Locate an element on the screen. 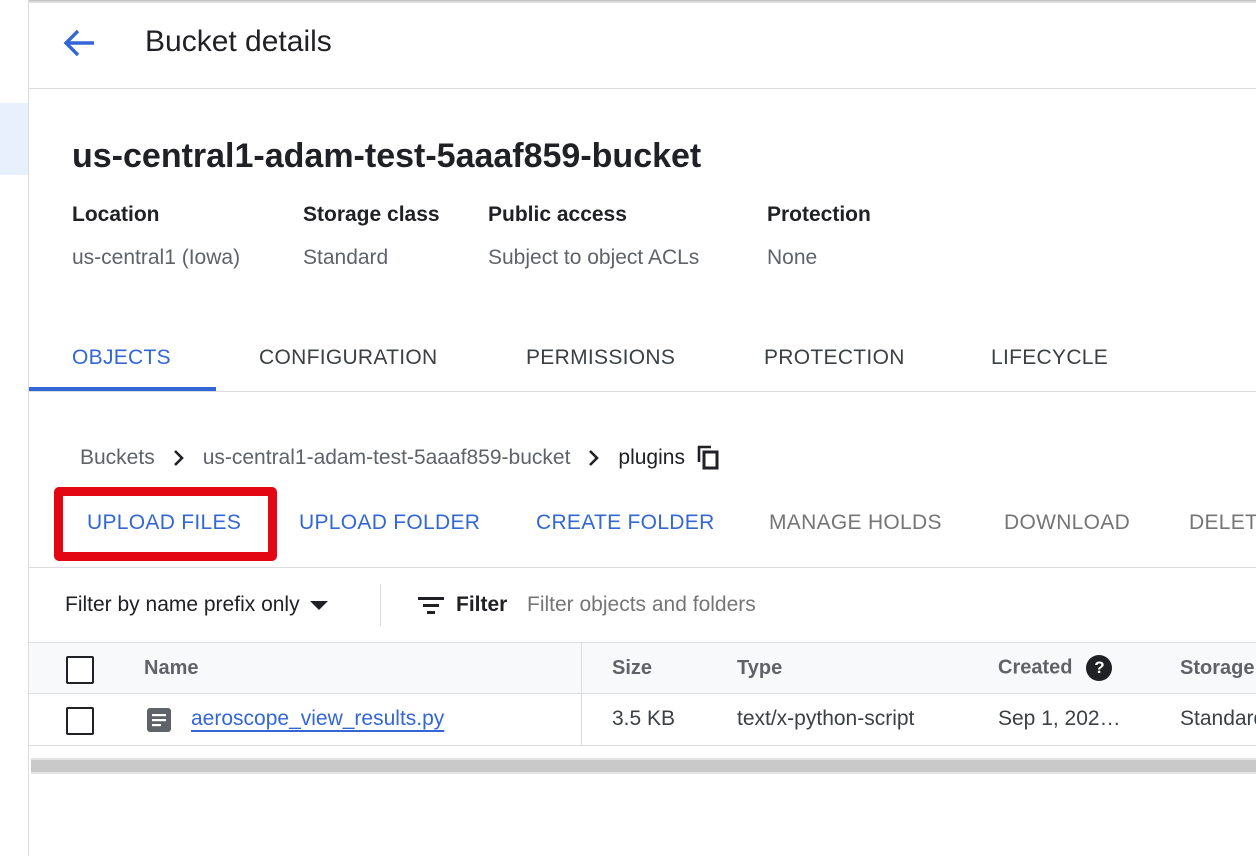 The height and width of the screenshot is (856, 1256). active-tab-indicator is located at coordinates (122, 389).